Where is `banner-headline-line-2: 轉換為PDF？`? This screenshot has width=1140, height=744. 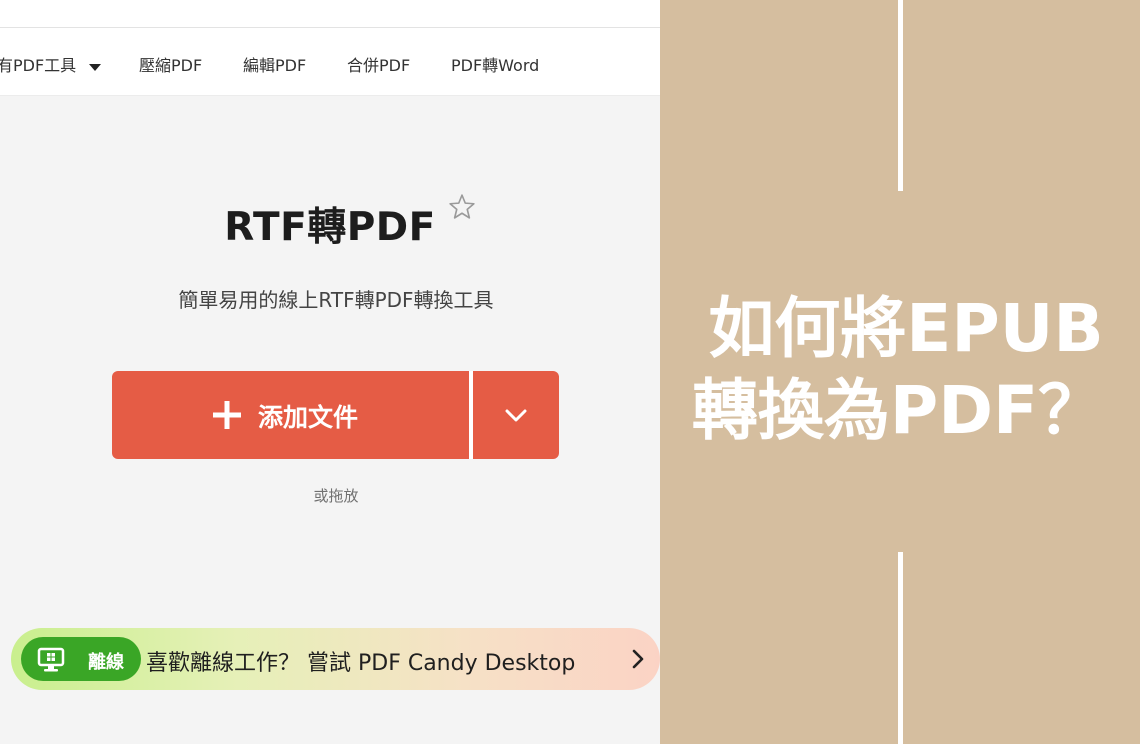
banner-headline-line-2: 轉換為PDF？ is located at coordinates (898, 410).